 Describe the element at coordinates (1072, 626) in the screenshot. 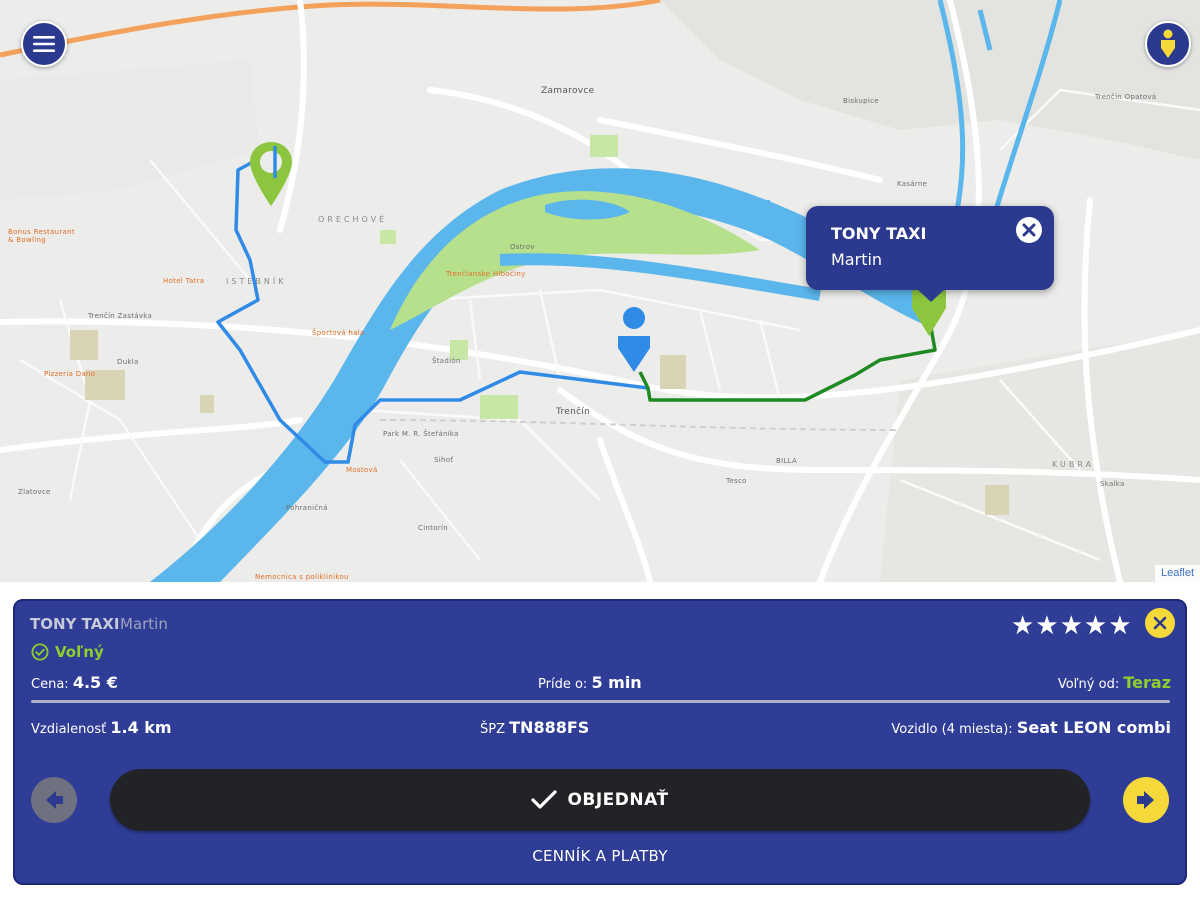

I see `rating-stars: ★★★★★` at that location.